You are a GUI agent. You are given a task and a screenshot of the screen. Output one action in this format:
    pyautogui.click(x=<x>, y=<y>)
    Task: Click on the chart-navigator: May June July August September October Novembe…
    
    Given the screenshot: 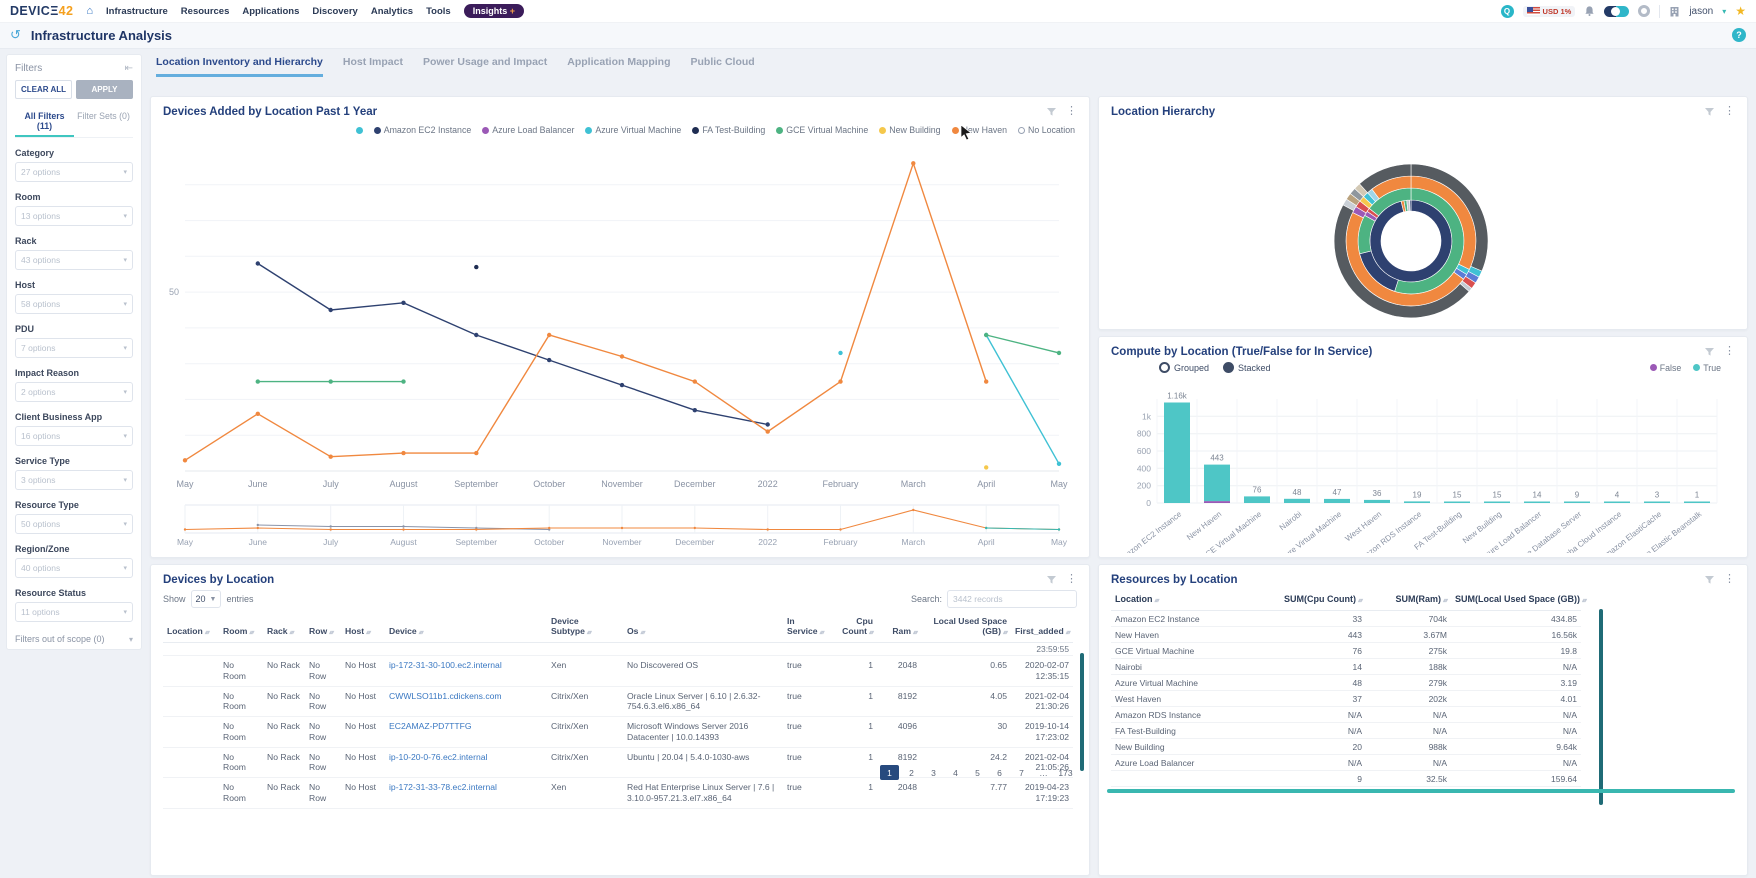 What is the action you would take?
    pyautogui.click(x=616, y=527)
    